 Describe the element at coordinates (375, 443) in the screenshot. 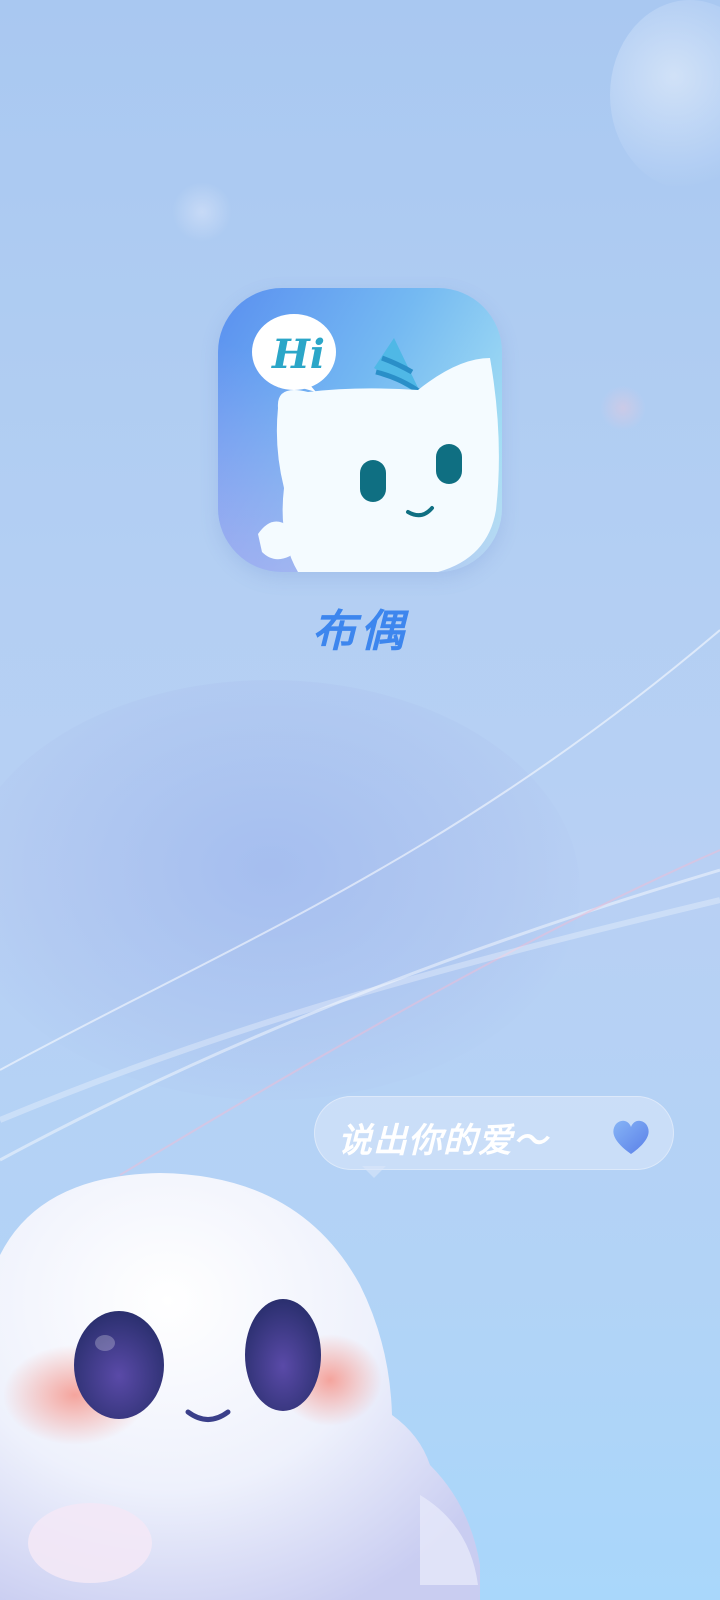

I see `app-icon-art: Hi` at that location.